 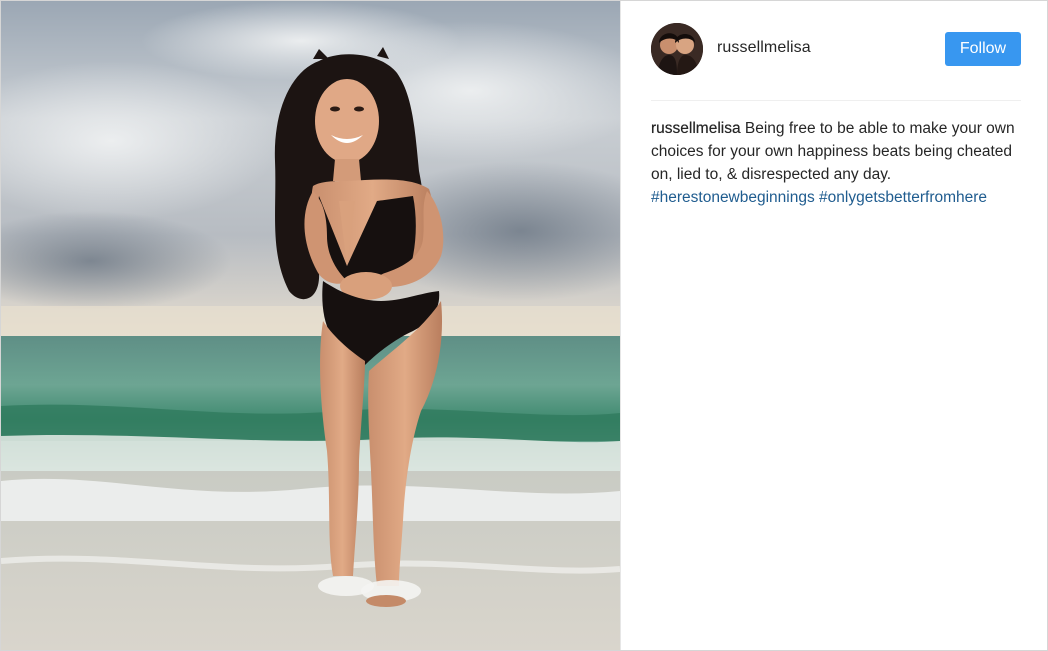 What do you see at coordinates (983, 49) in the screenshot?
I see `follow-button: Follow` at bounding box center [983, 49].